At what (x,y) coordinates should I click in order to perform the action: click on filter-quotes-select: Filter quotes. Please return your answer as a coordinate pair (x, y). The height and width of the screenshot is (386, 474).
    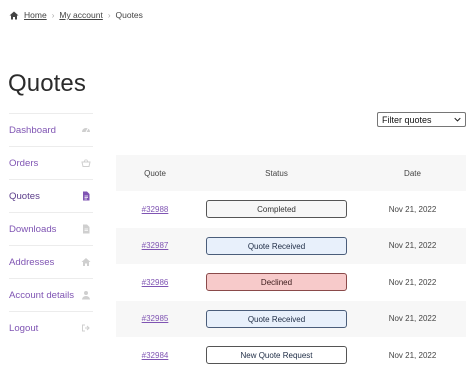
    Looking at the image, I should click on (421, 119).